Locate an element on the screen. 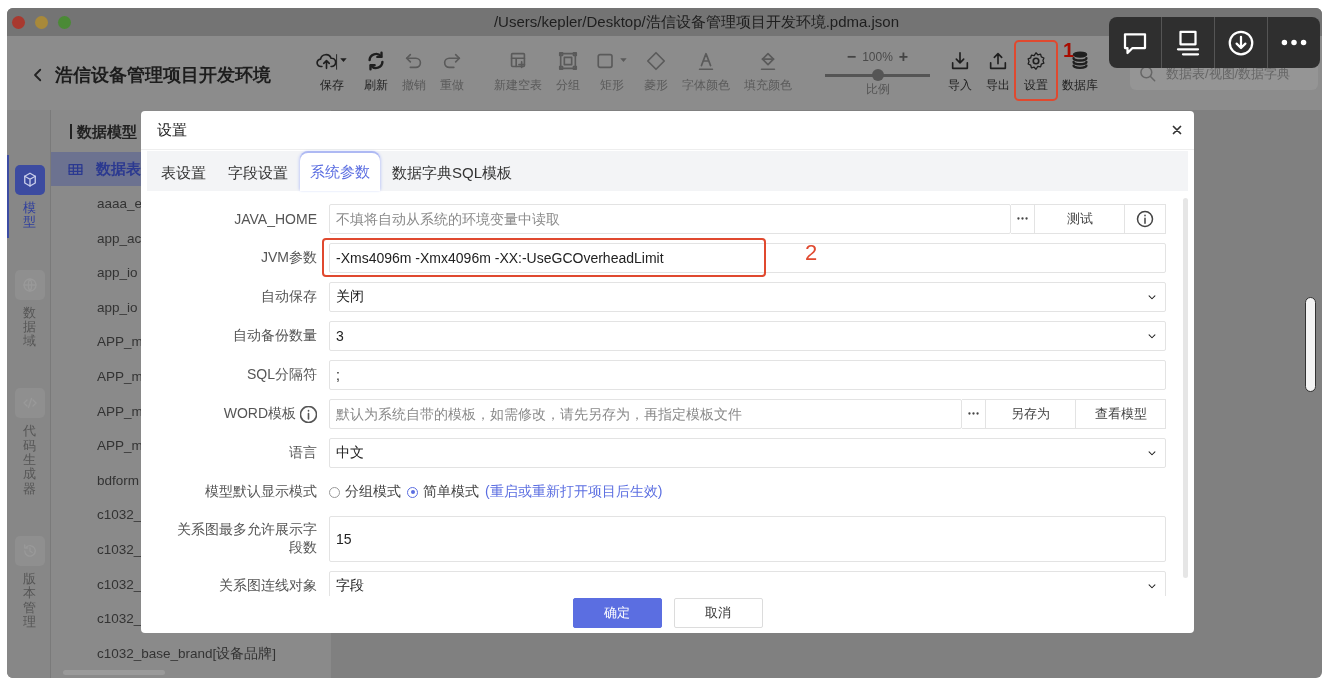 The width and height of the screenshot is (1338, 690). field-label: 关系图最多允许展示字段数 is located at coordinates (246, 539).